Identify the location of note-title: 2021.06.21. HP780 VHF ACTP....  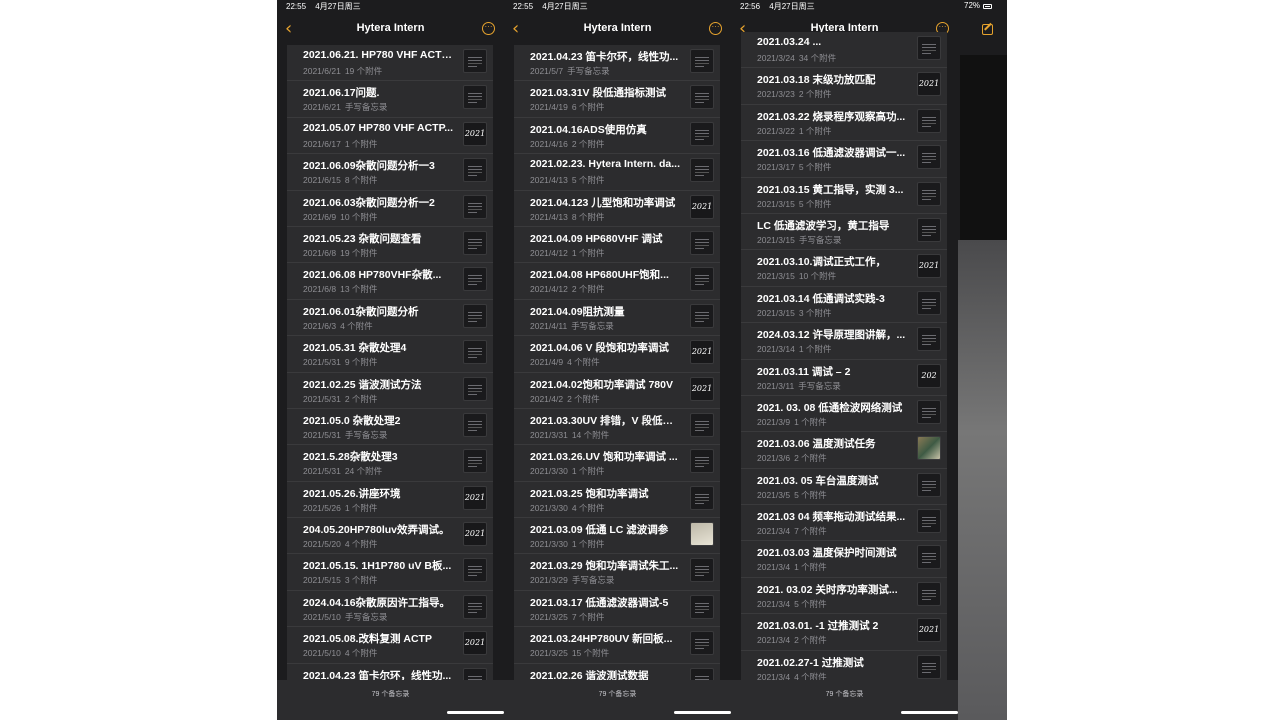
(378, 55).